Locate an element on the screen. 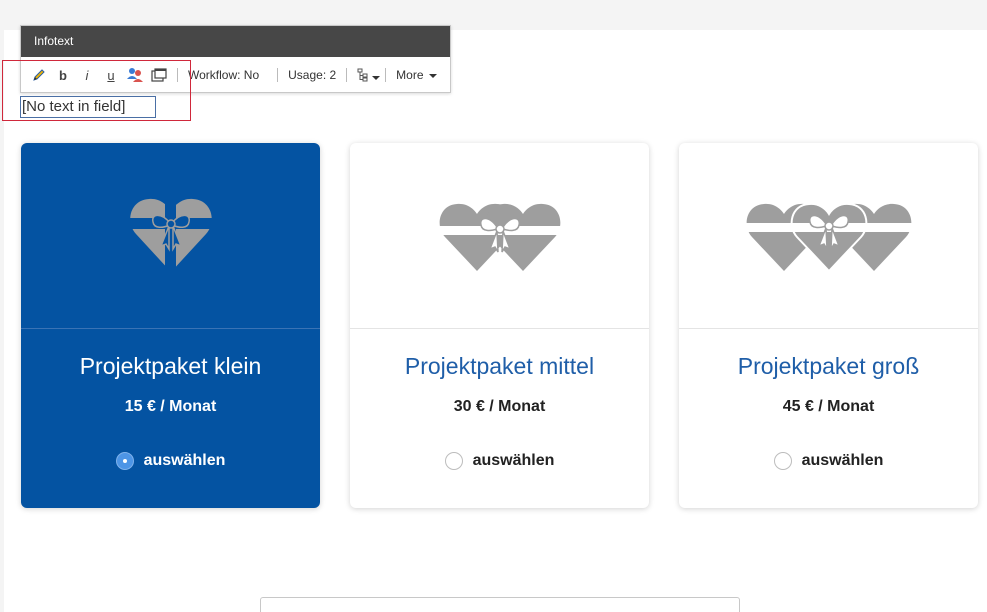  infotext-field: [No text in field] is located at coordinates (88, 107).